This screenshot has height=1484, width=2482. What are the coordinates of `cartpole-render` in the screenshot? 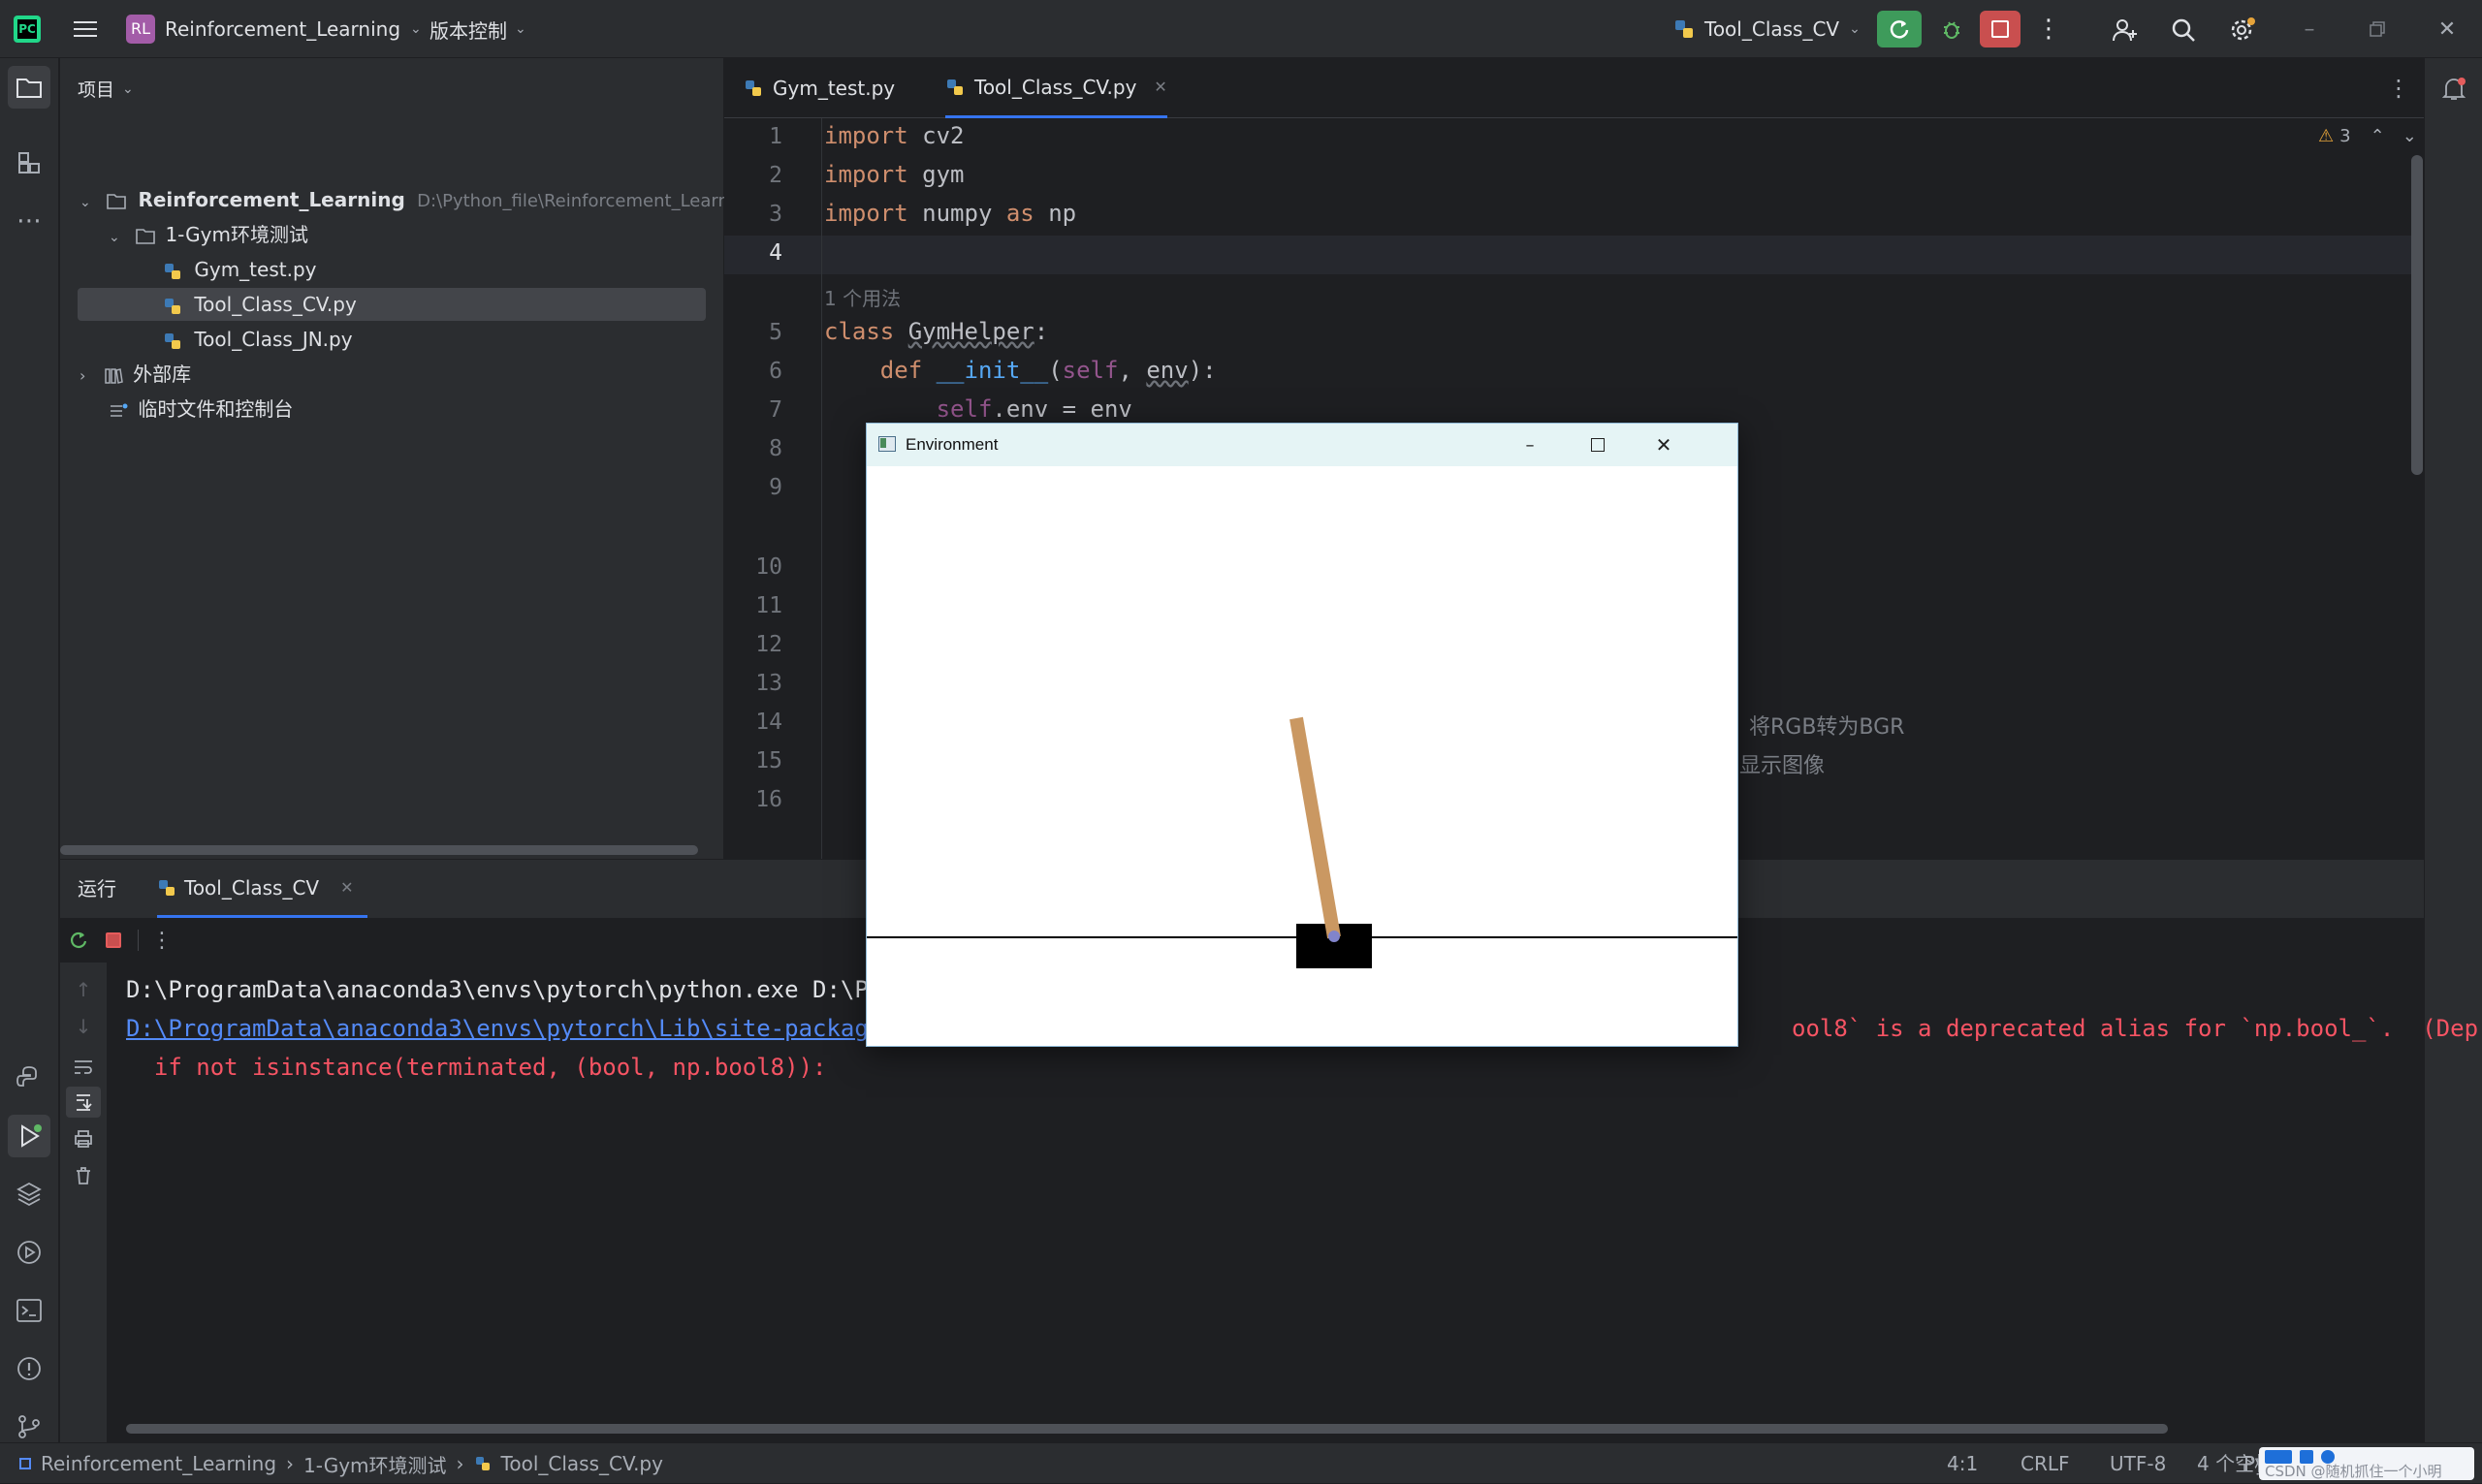 It's located at (1302, 842).